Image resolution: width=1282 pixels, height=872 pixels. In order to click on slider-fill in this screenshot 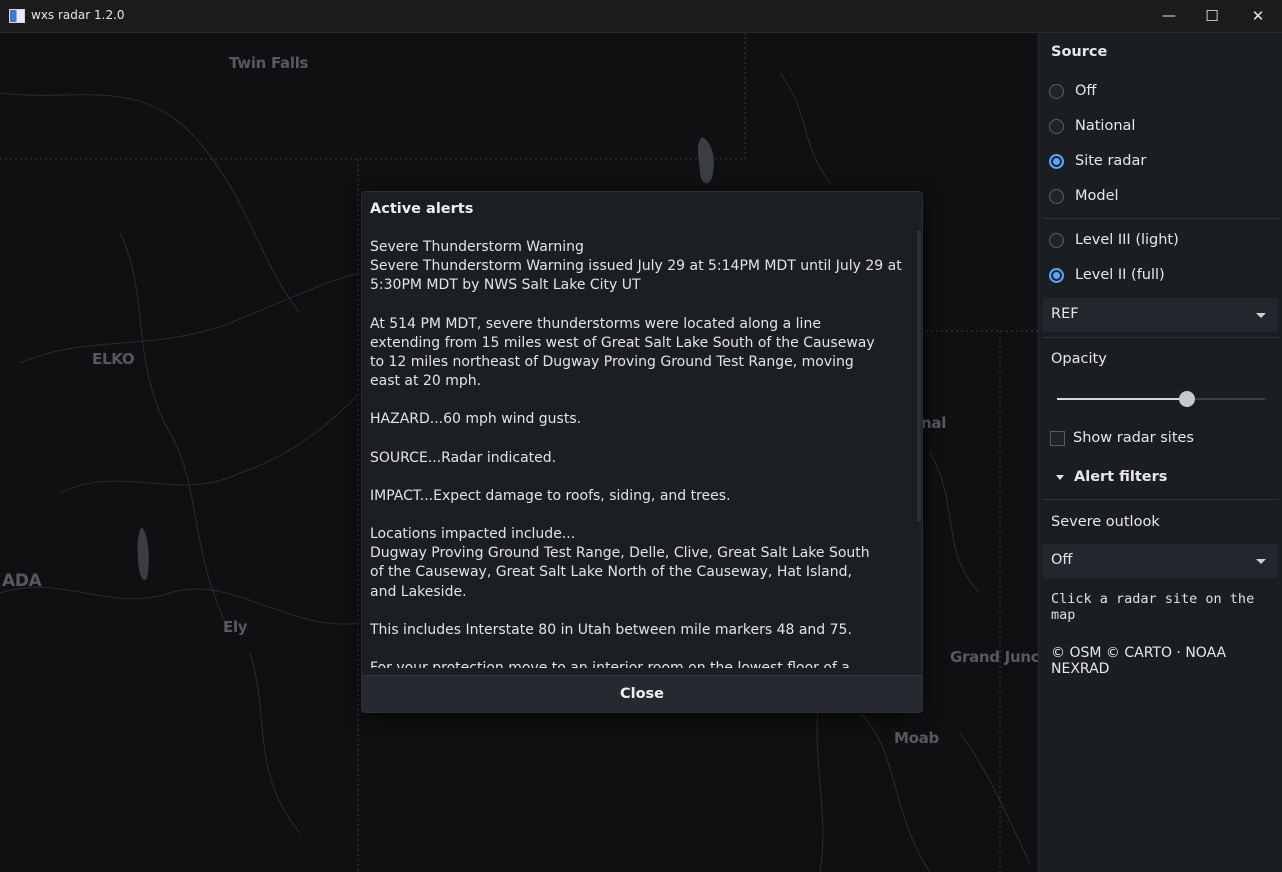, I will do `click(1122, 399)`.